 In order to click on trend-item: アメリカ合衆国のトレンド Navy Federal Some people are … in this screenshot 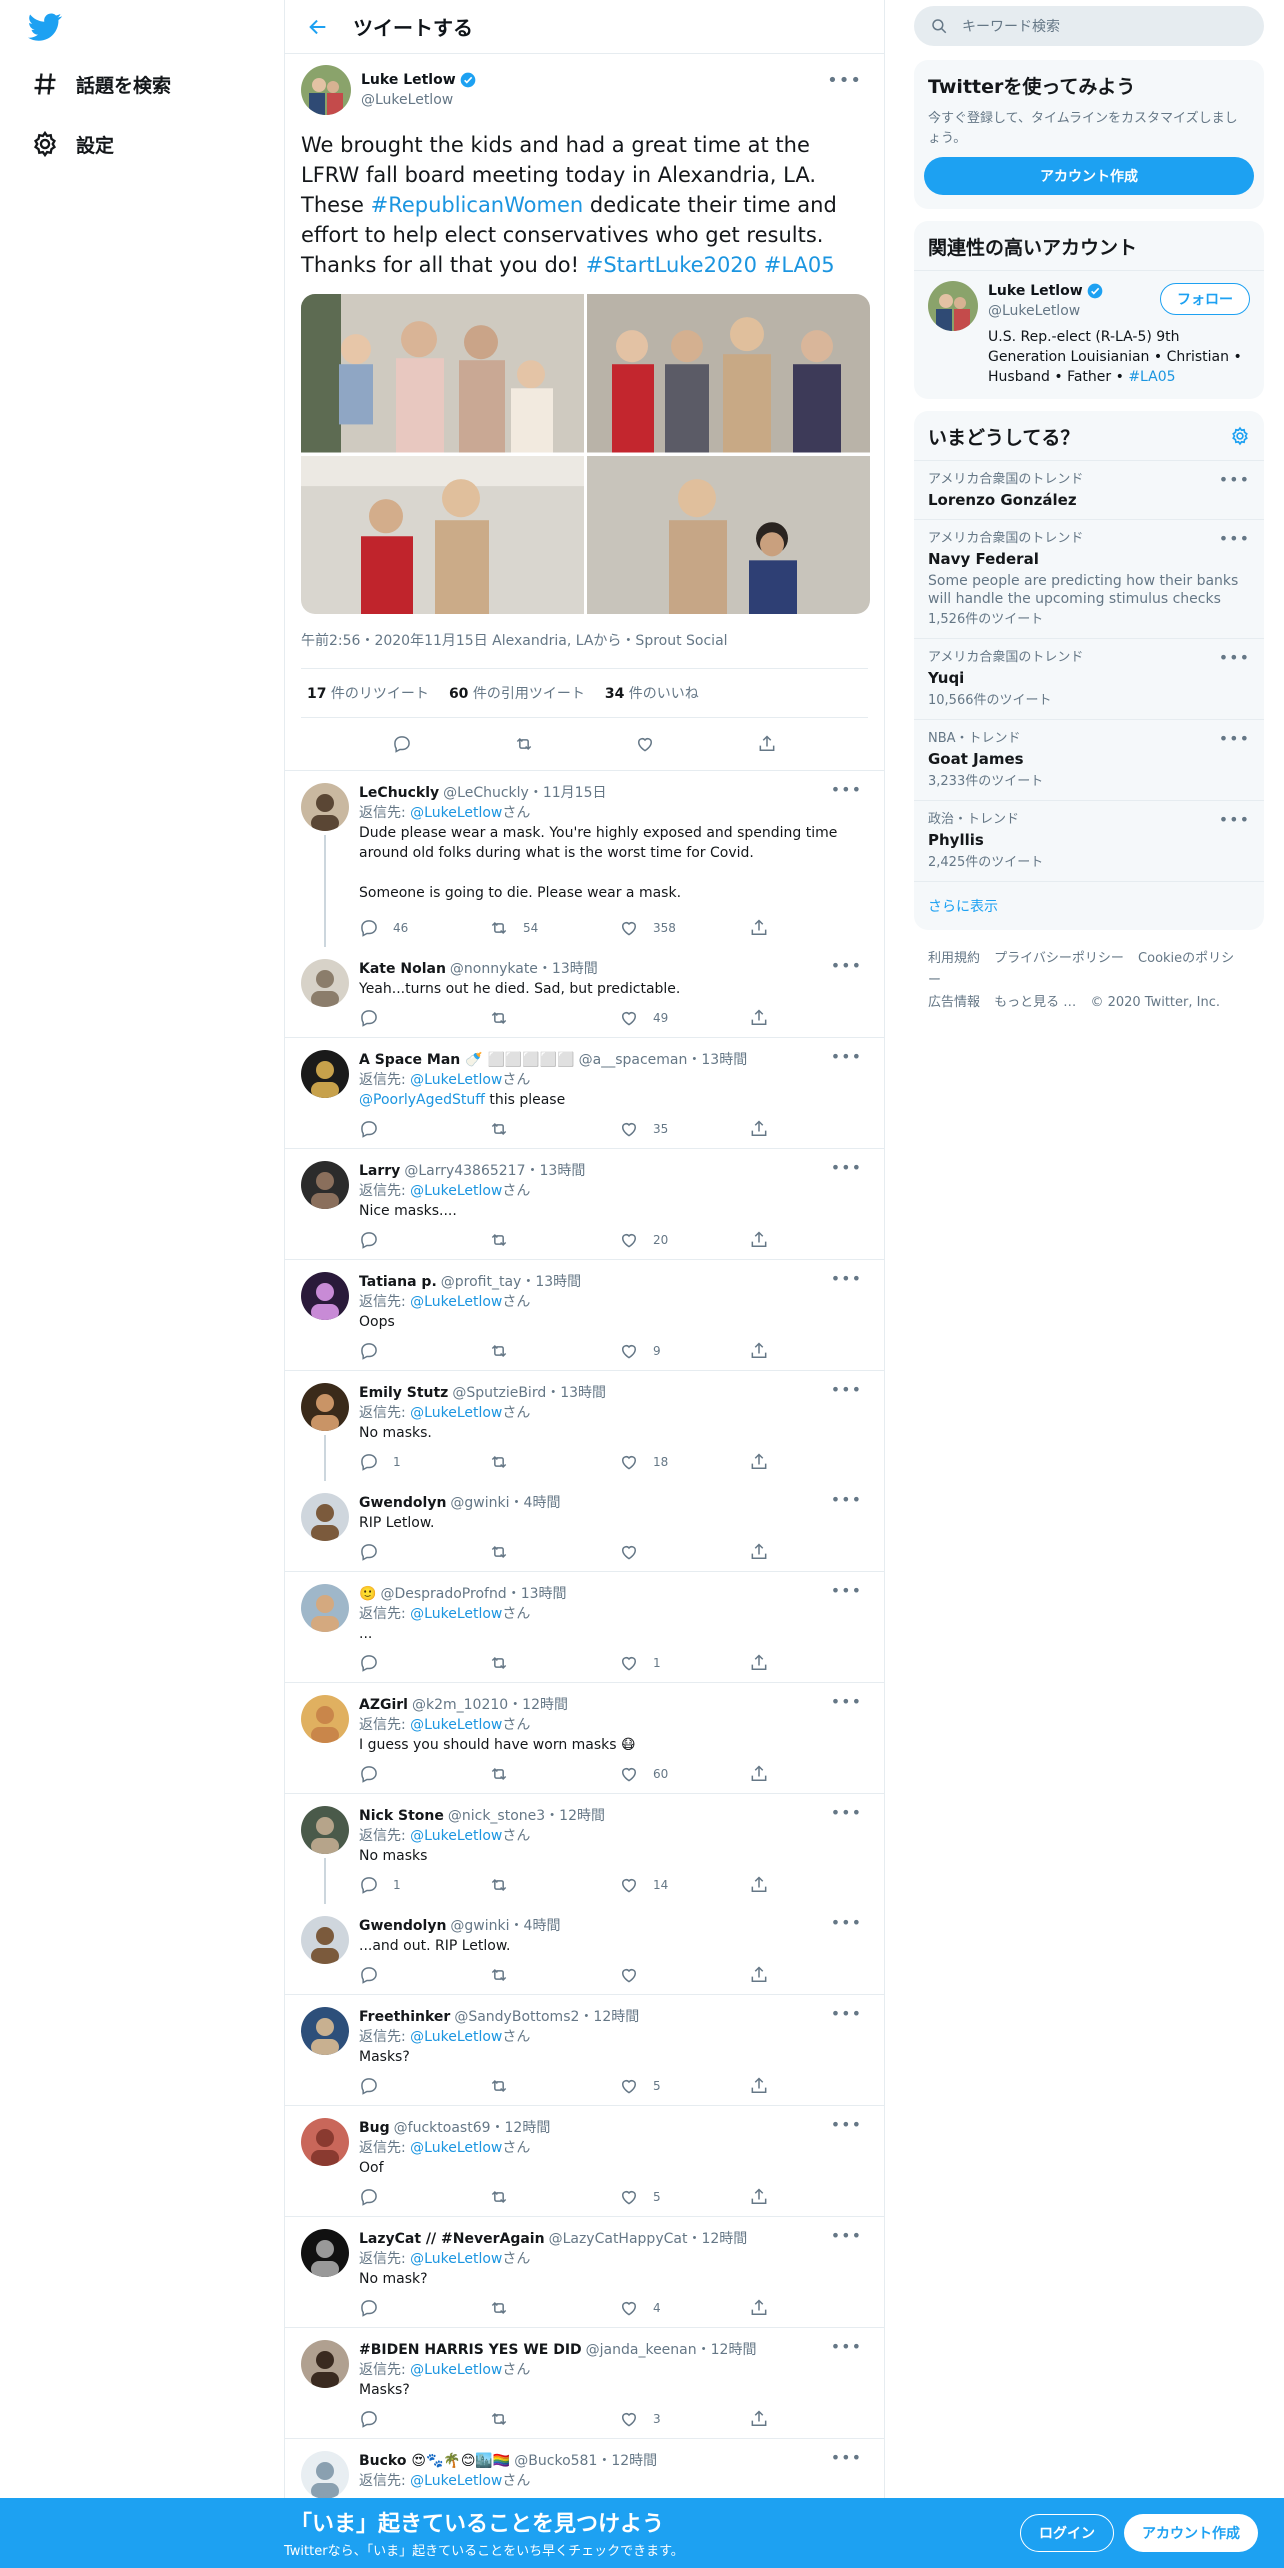, I will do `click(1089, 578)`.